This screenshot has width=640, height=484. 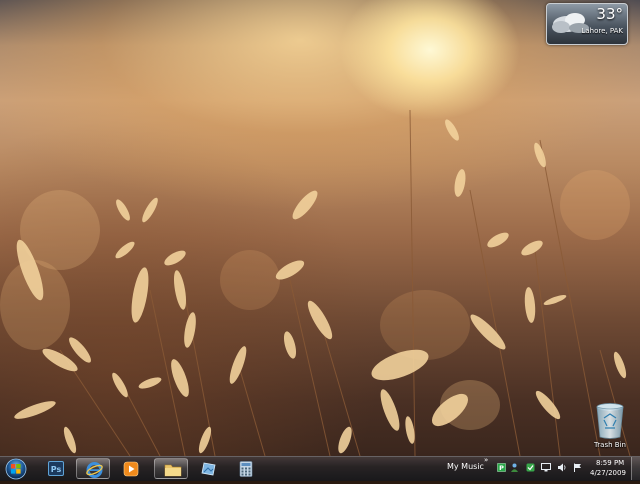 I want to click on action-center-flag-icon, so click(x=577, y=467).